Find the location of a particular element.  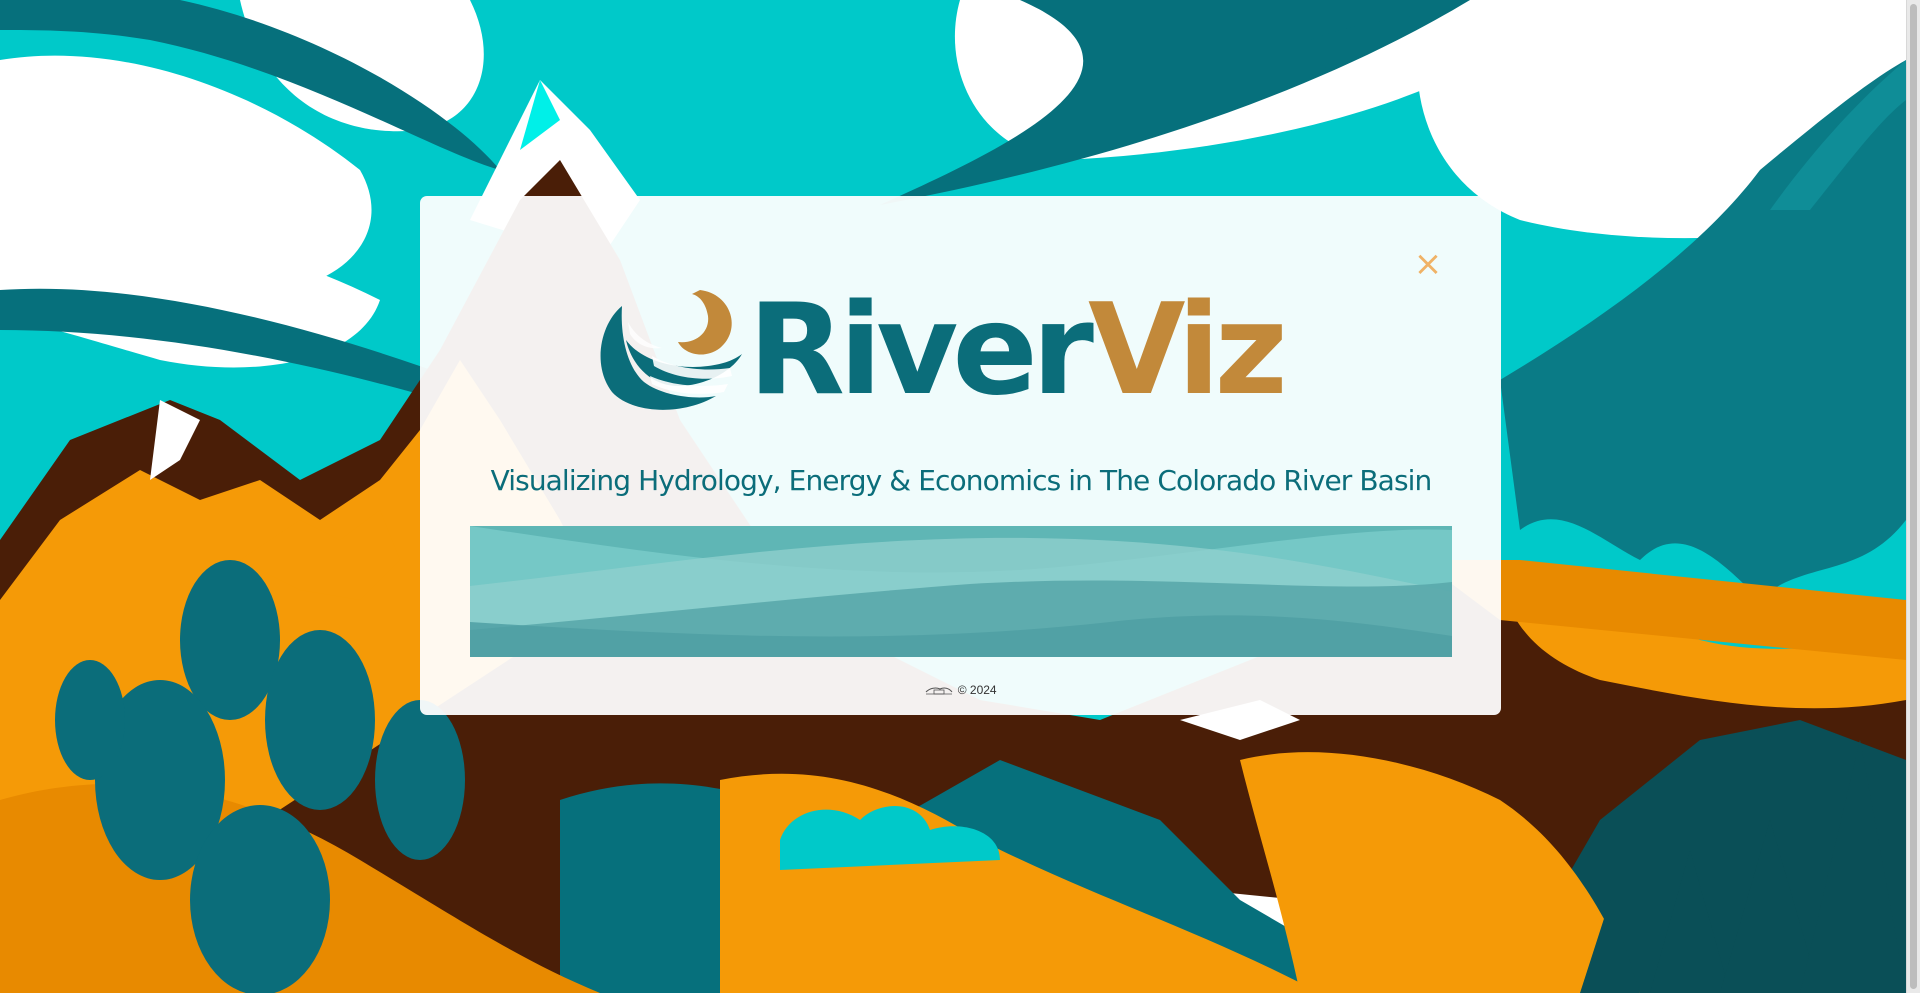

app-name-river: River is located at coordinates (921, 349).